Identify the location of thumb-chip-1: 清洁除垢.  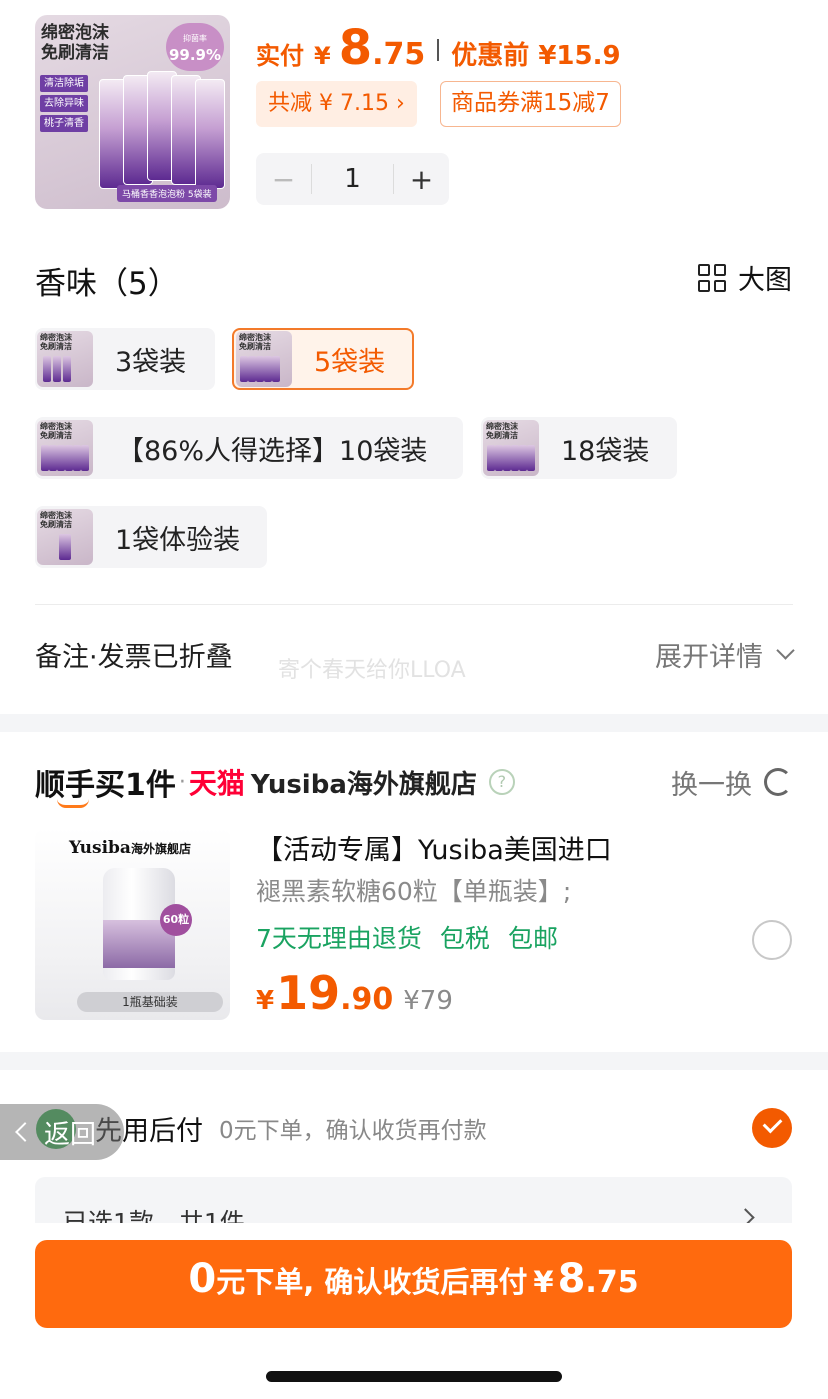
(64, 83).